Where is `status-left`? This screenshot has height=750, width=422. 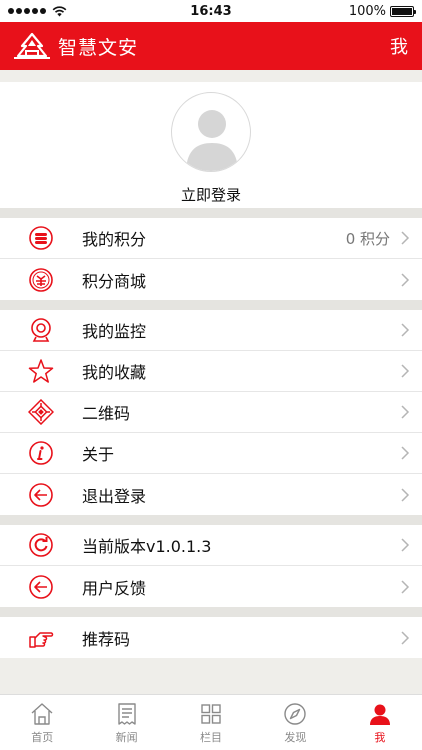 status-left is located at coordinates (68, 11).